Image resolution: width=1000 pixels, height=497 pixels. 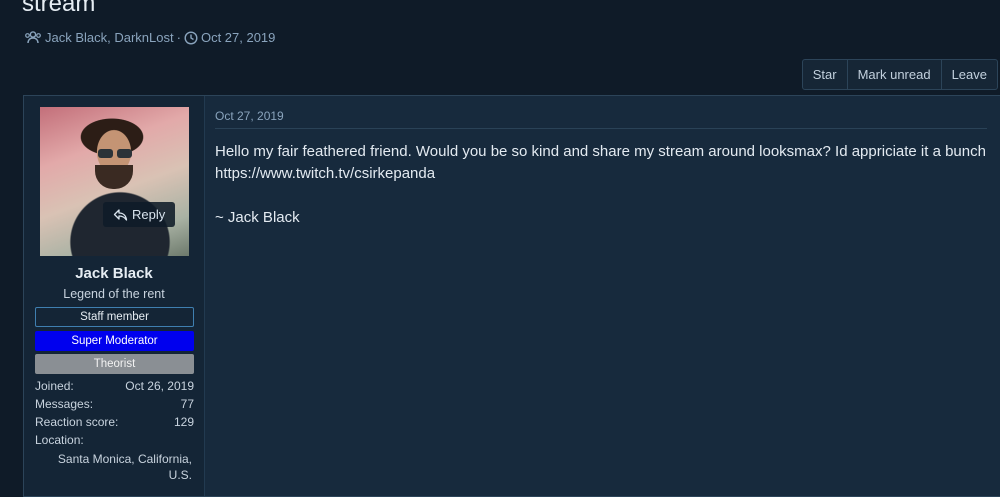 I want to click on avatar: Reply, so click(x=114, y=181).